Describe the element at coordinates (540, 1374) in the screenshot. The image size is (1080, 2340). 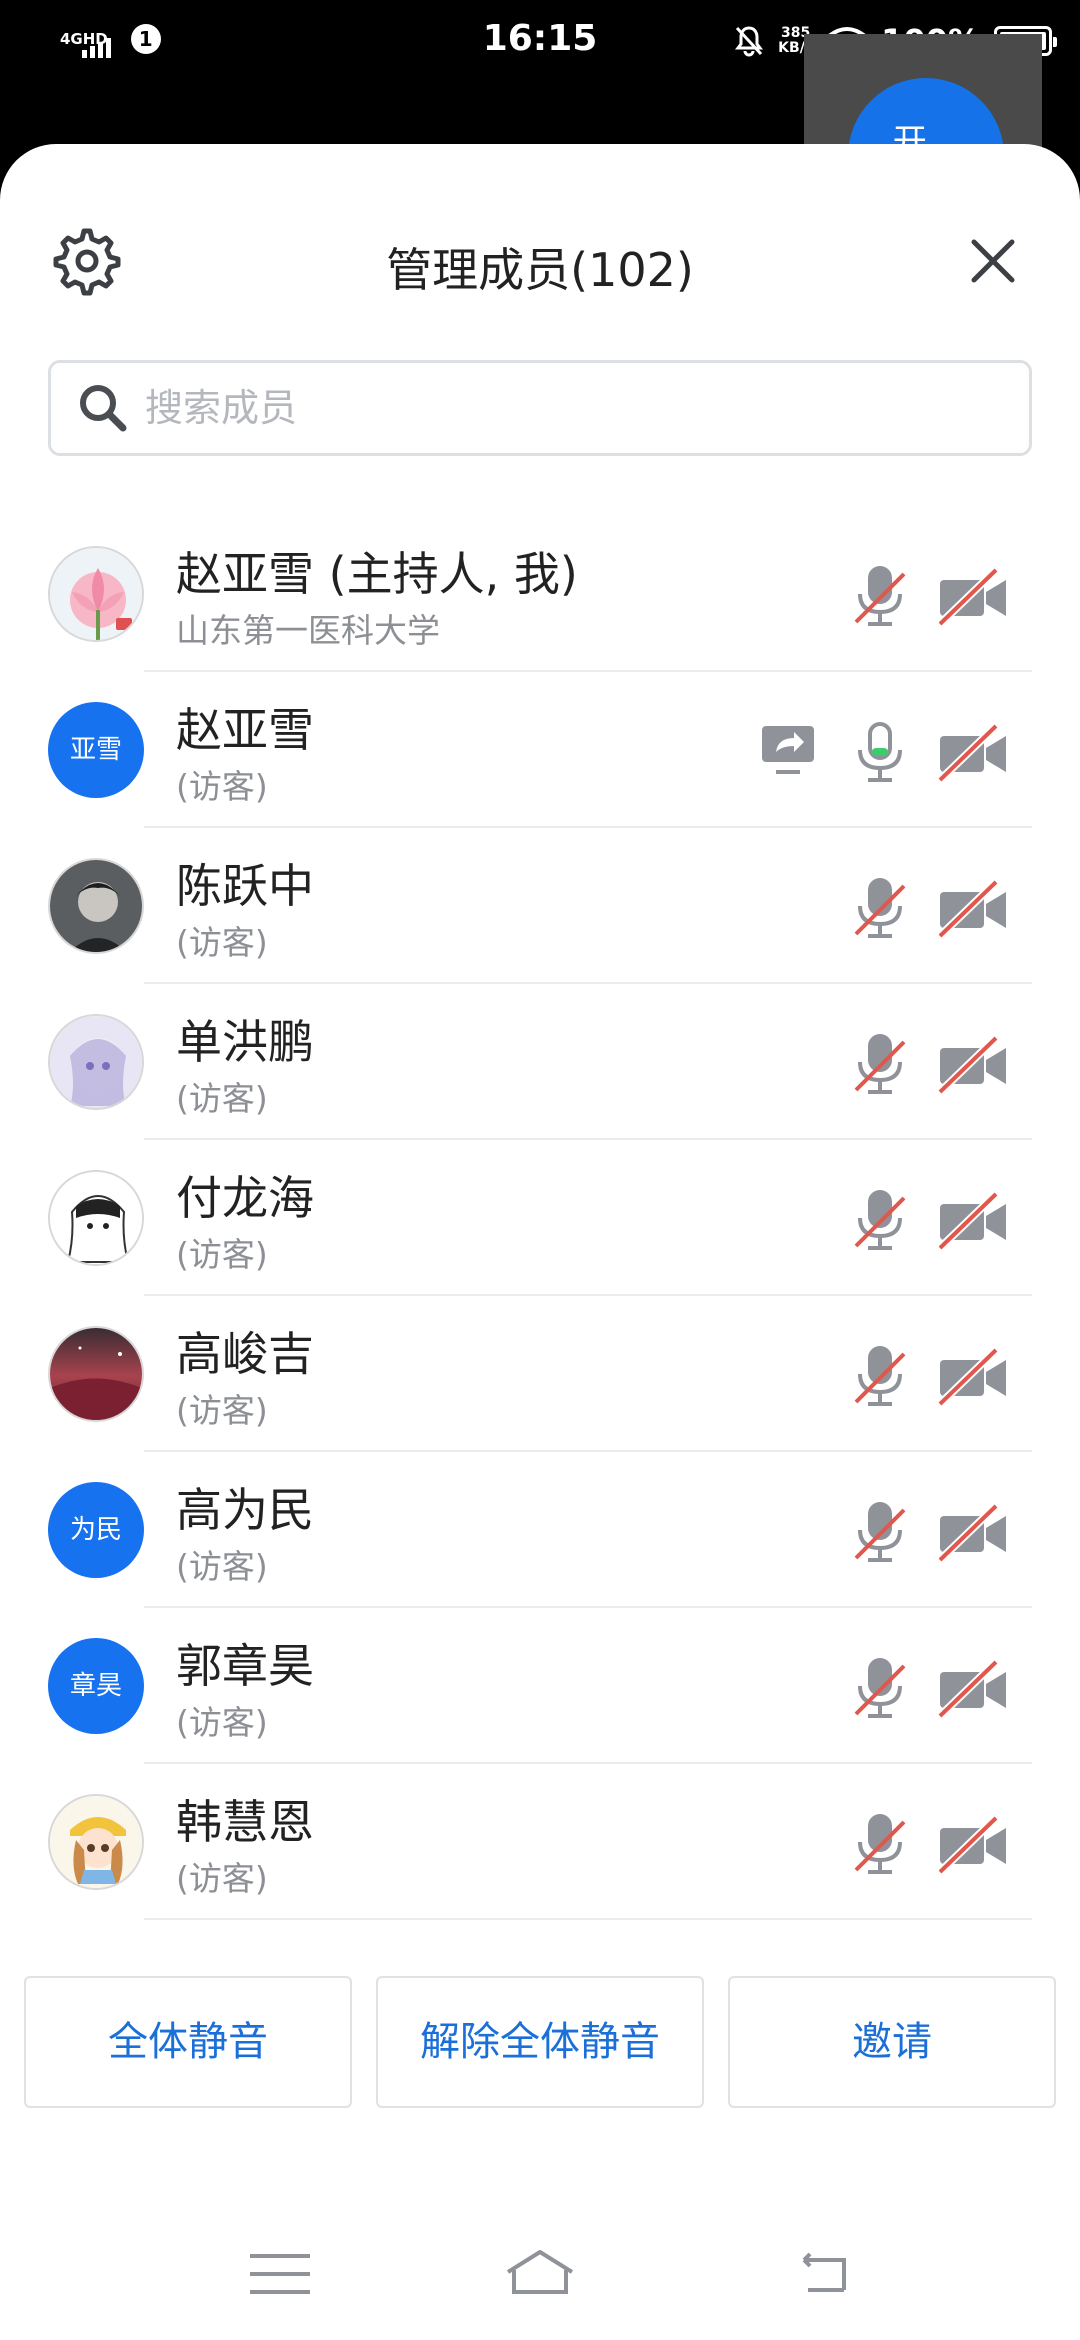
I see `member-row: 高峻吉 (访客)` at that location.